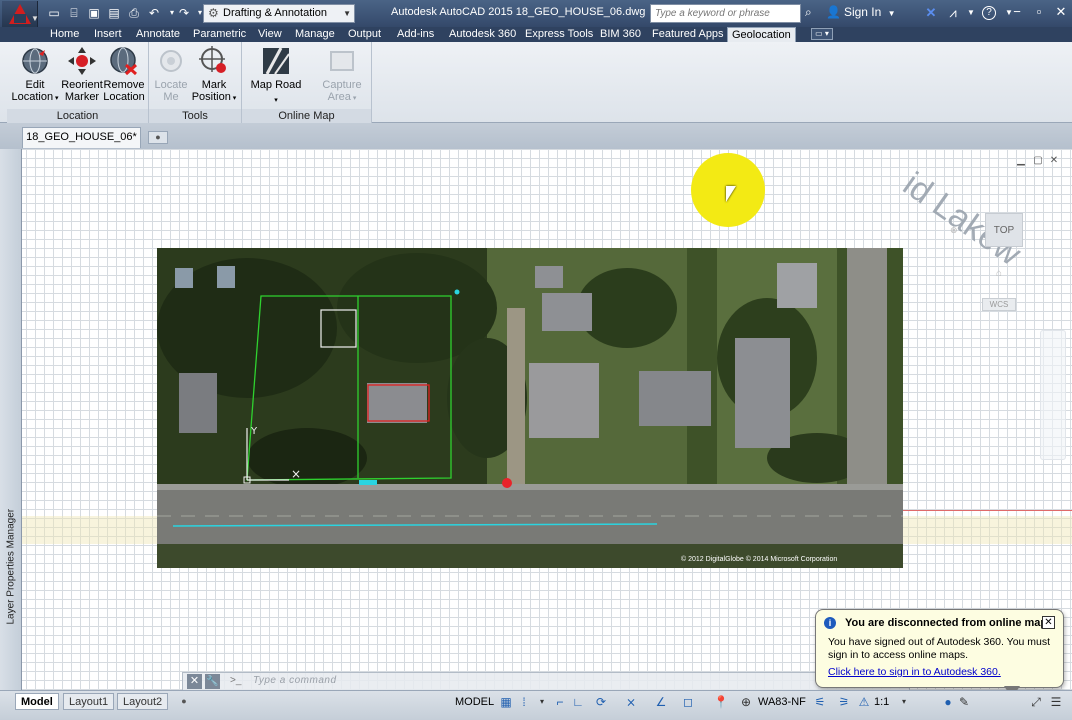 The height and width of the screenshot is (720, 1072). What do you see at coordinates (881, 702) in the screenshot?
I see `annotation-scale: 1:1` at bounding box center [881, 702].